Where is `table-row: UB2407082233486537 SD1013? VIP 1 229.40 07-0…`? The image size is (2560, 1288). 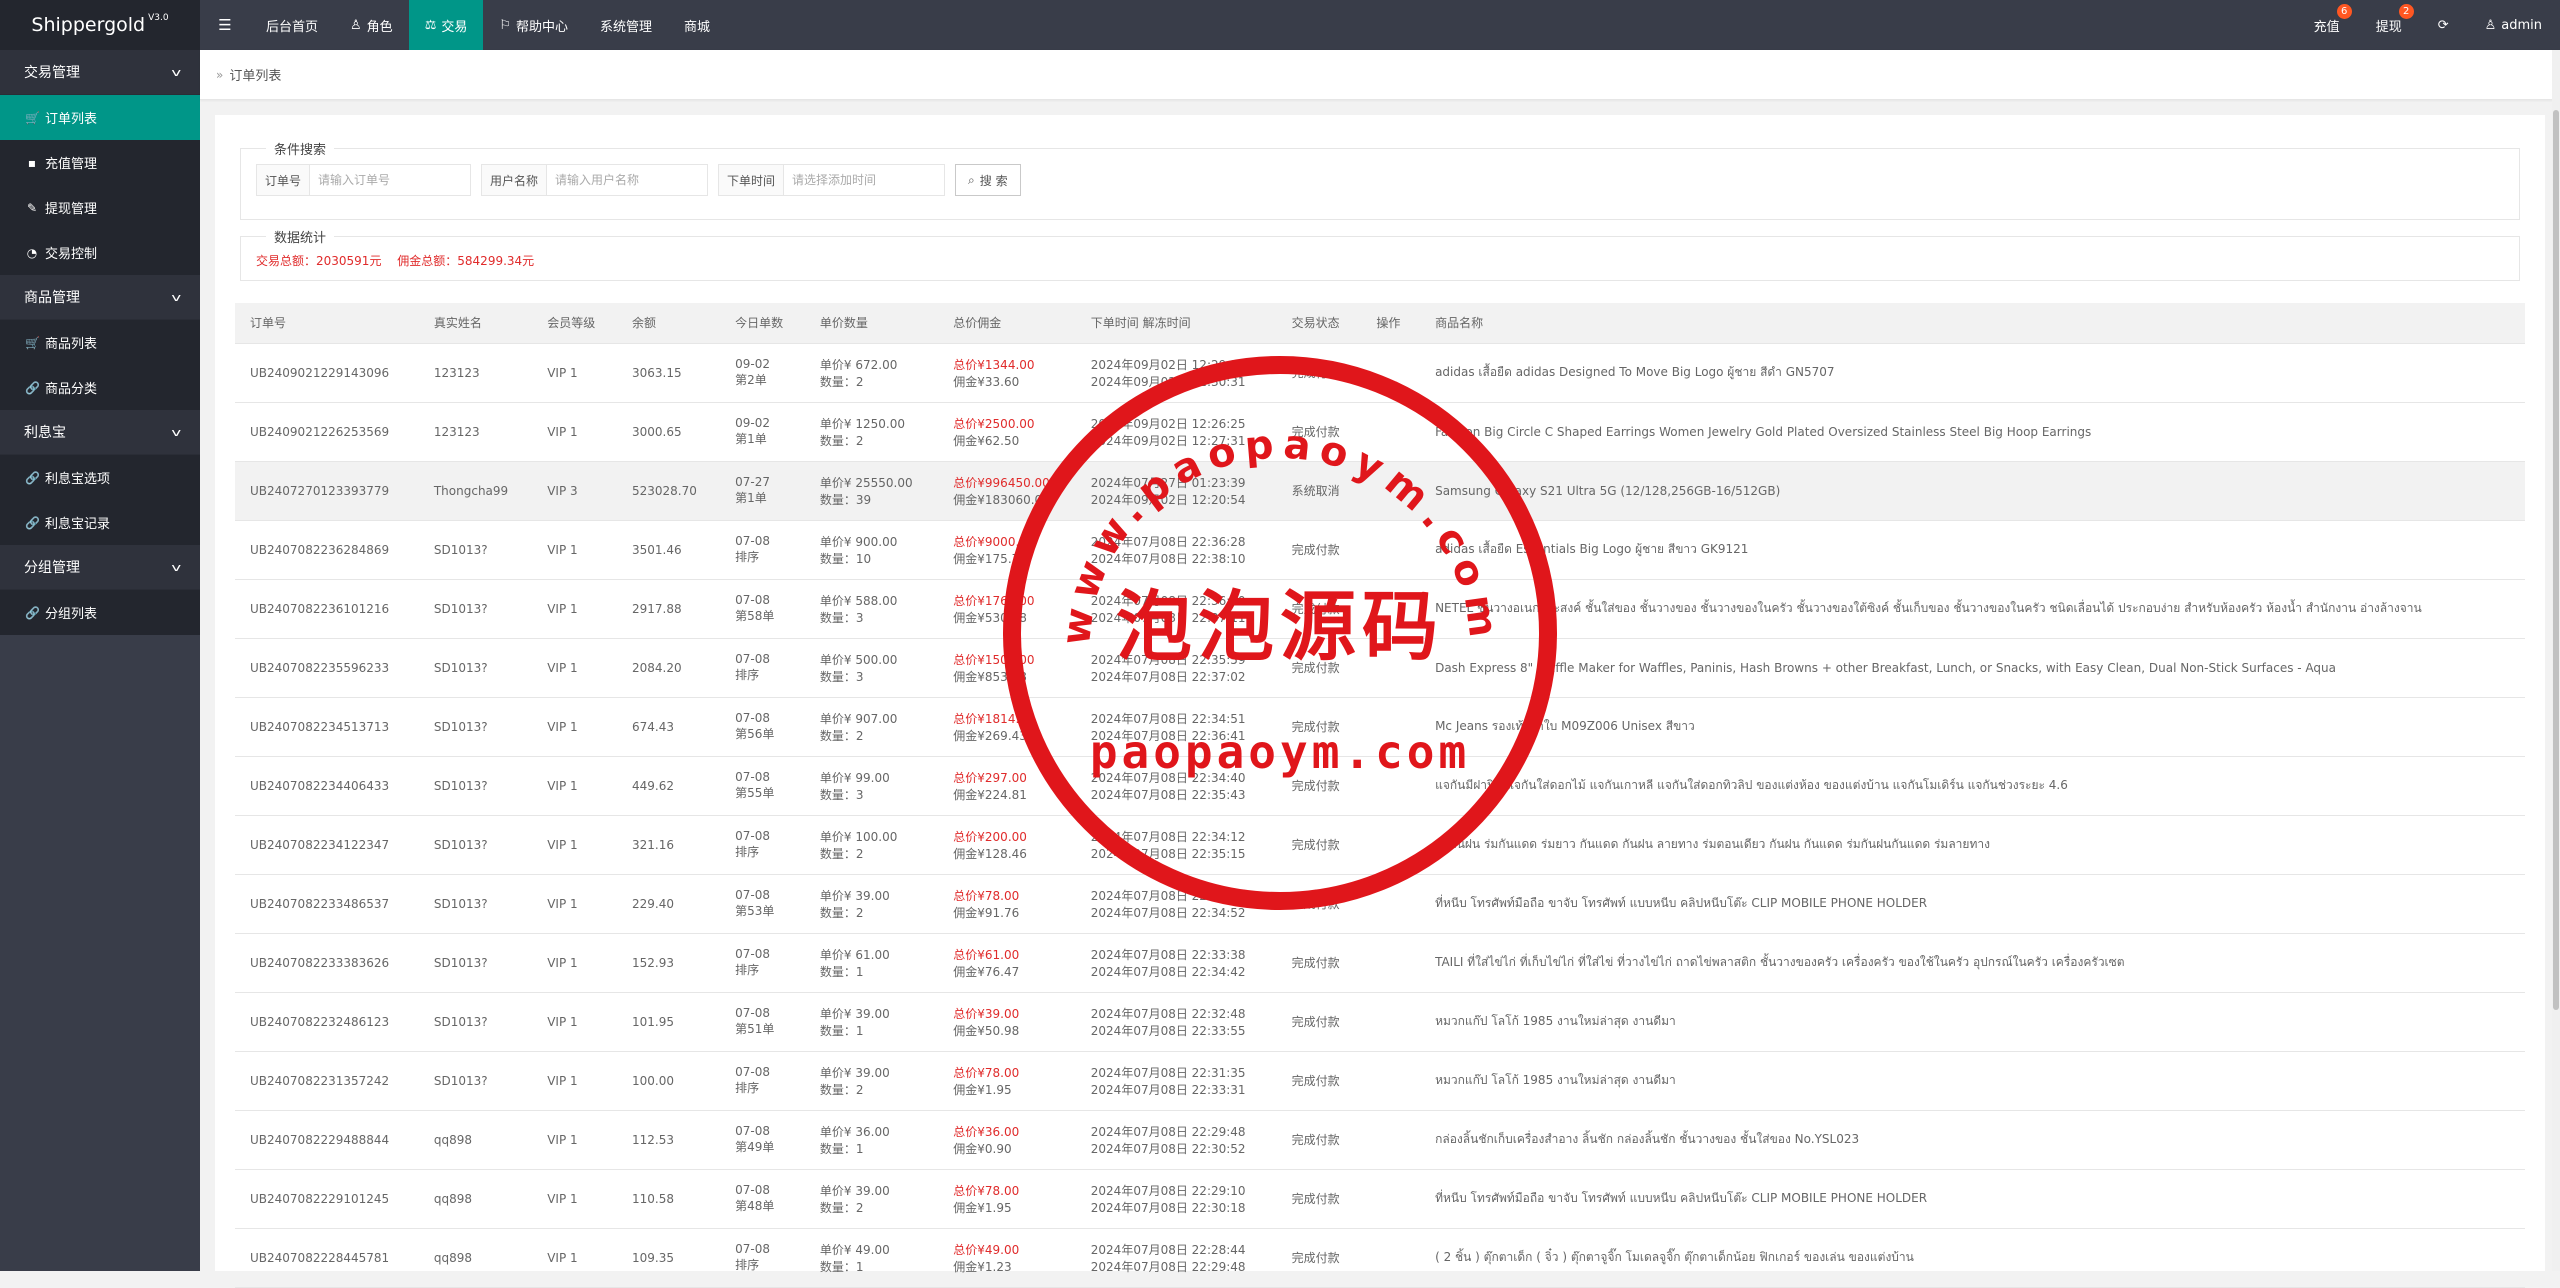 table-row: UB2407082233486537 SD1013? VIP 1 229.40 07-0… is located at coordinates (1380, 904).